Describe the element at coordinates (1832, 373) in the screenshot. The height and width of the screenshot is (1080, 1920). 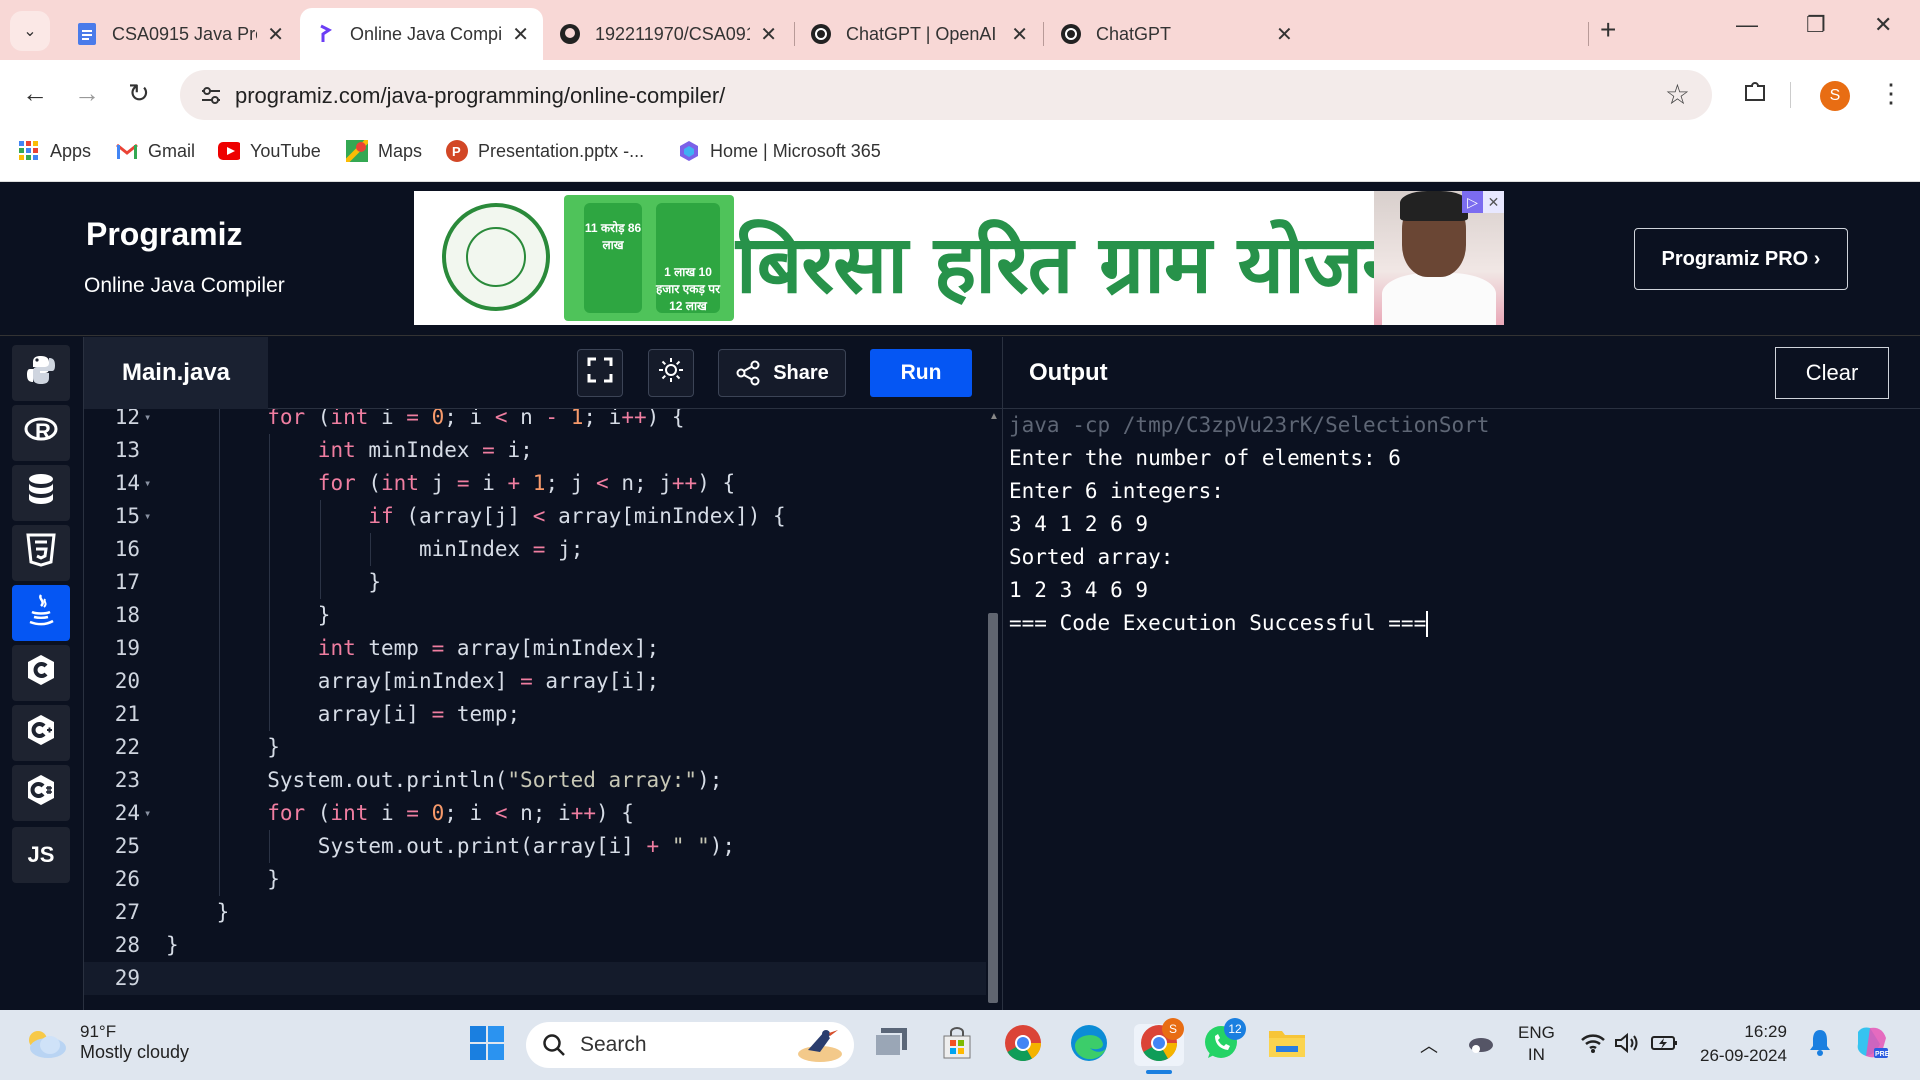
I see `clear-button: Clear` at that location.